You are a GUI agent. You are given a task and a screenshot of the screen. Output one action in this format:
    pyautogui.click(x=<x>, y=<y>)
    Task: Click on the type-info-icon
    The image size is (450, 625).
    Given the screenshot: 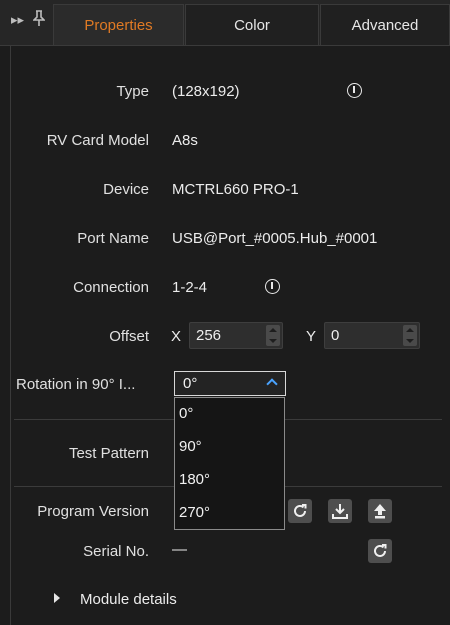 What is the action you would take?
    pyautogui.click(x=354, y=90)
    